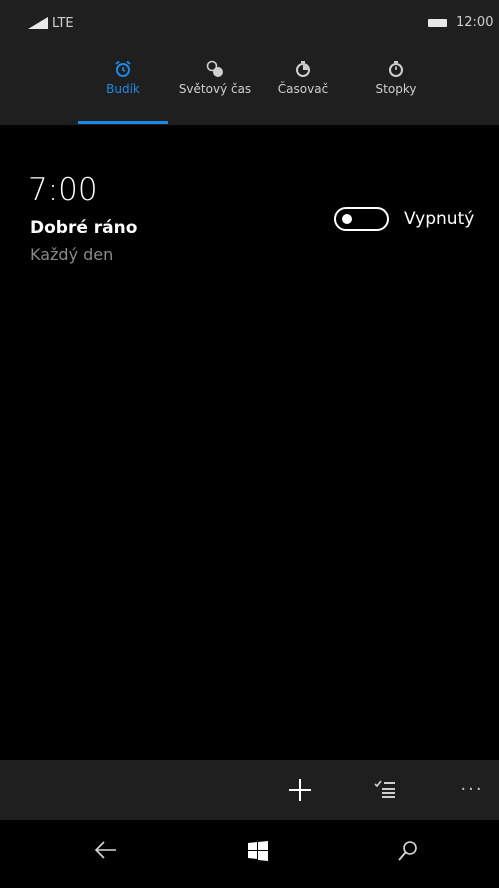 The width and height of the screenshot is (499, 888). Describe the element at coordinates (249, 24) in the screenshot. I see `status-bar: LTE 12:00` at that location.